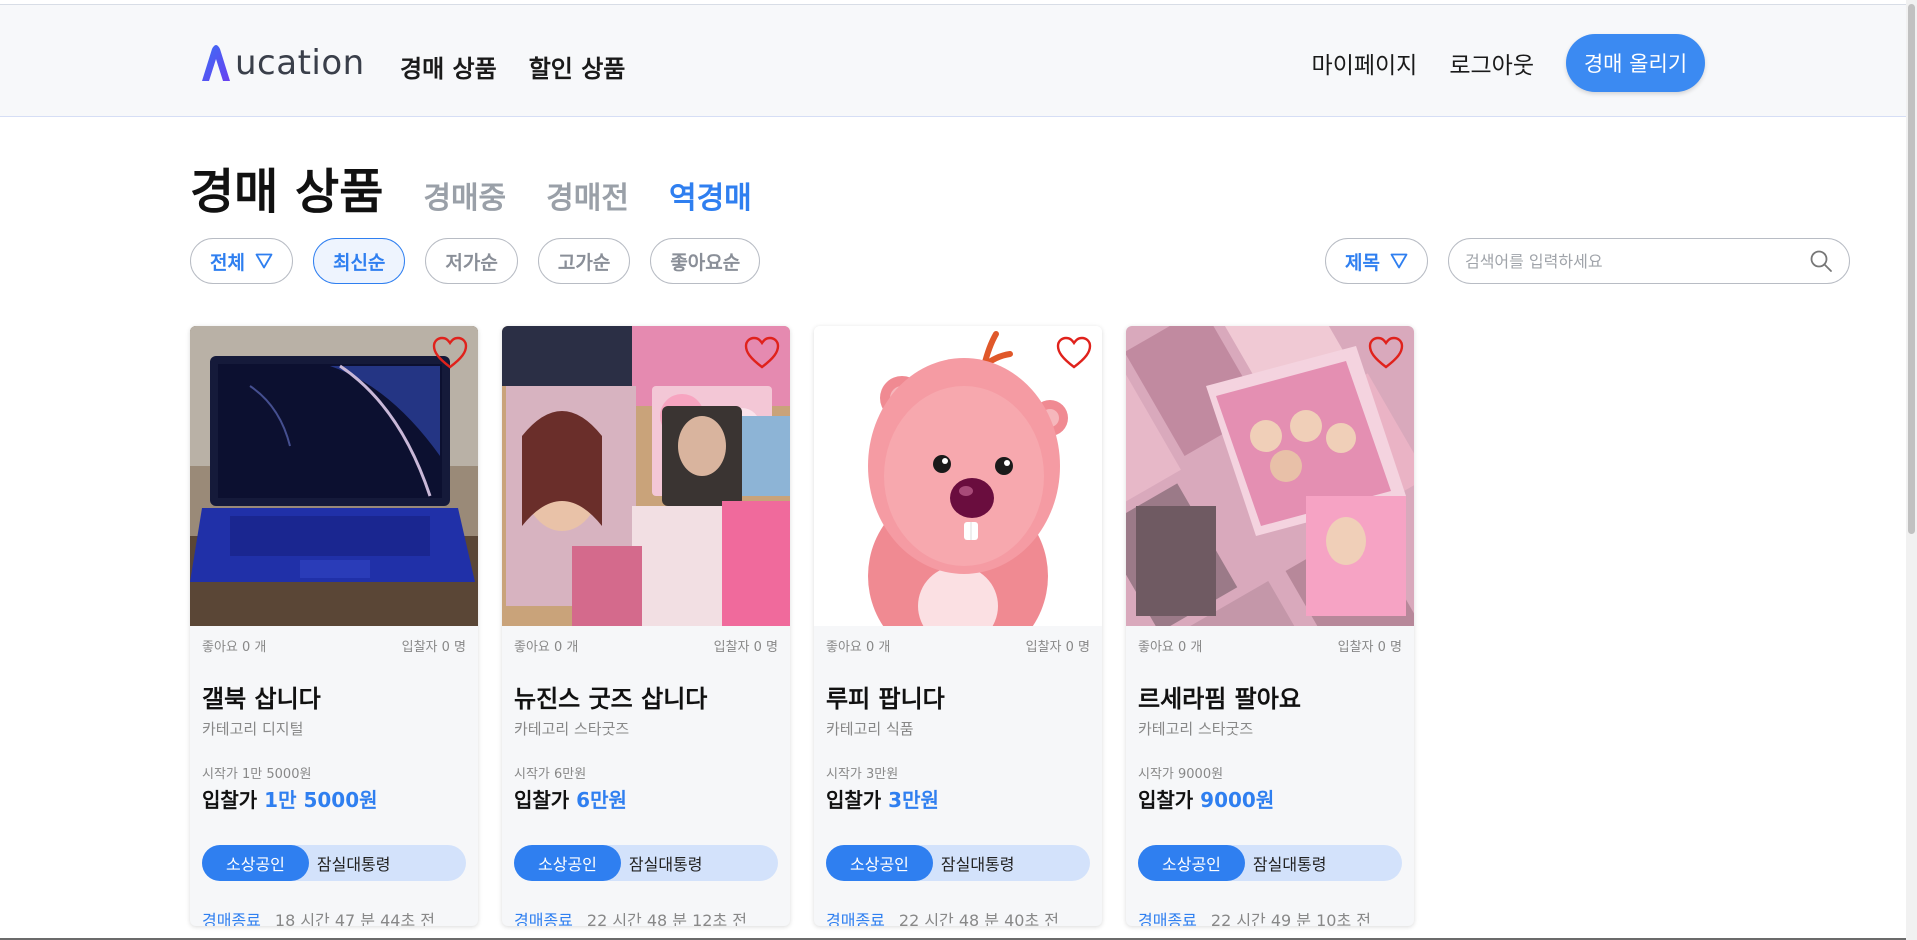 The image size is (1917, 940). Describe the element at coordinates (464, 195) in the screenshot. I see `tab-in-progress: 경매중` at that location.